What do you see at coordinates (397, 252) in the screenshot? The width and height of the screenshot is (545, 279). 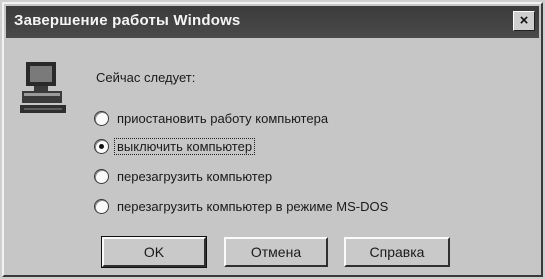 I see `help-button: Справка` at bounding box center [397, 252].